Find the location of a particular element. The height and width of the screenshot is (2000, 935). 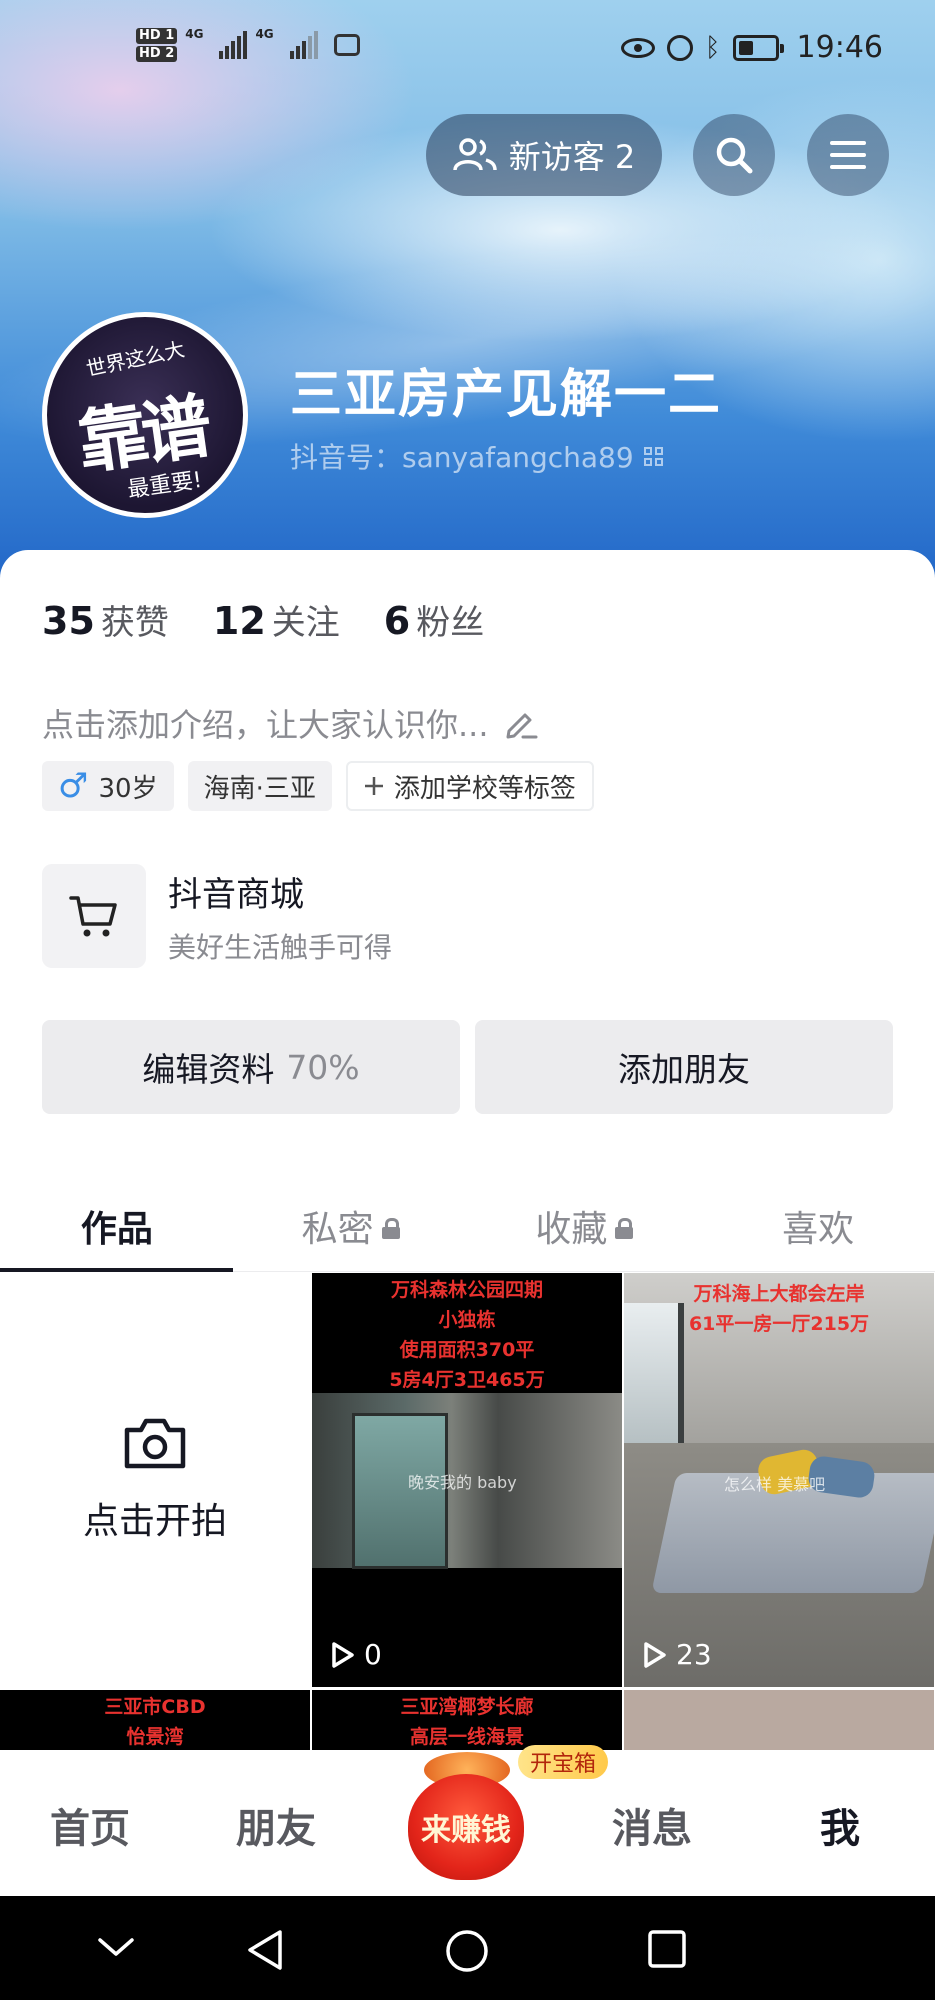

stat-followers-num: 6 is located at coordinates (397, 621).